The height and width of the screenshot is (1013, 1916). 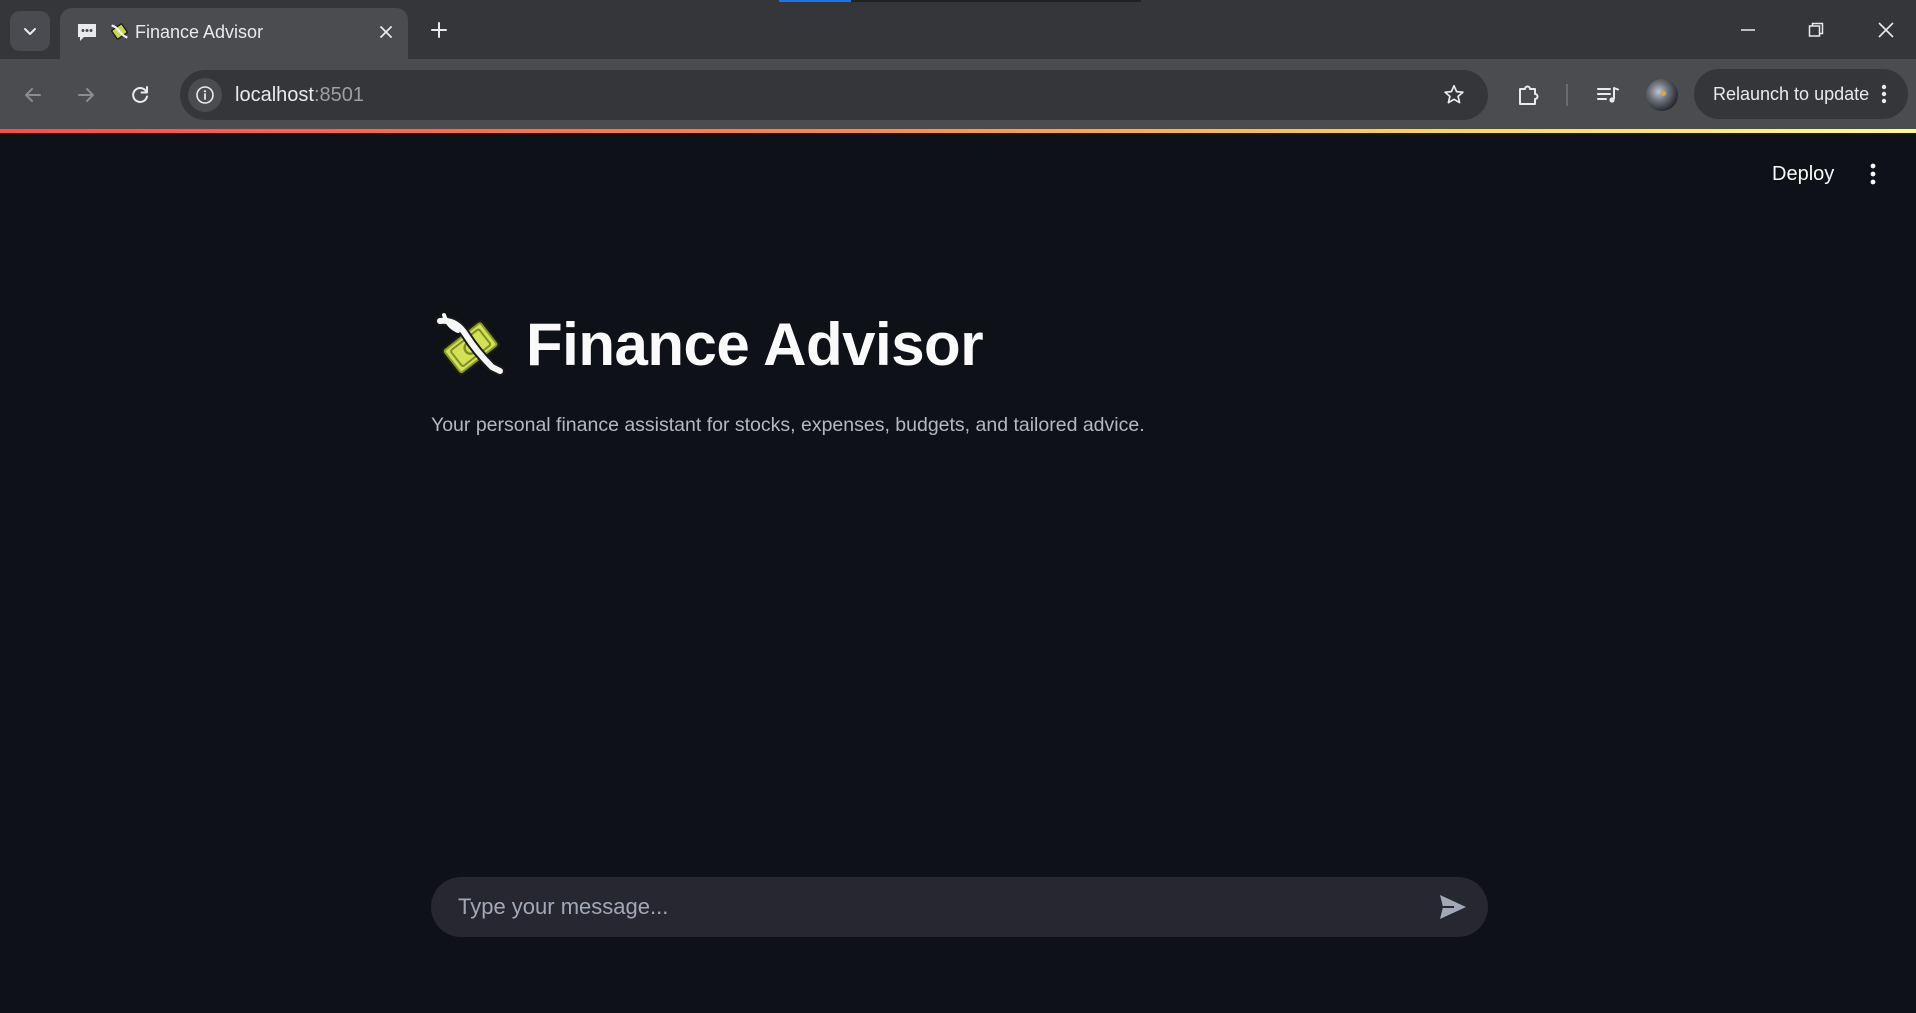 What do you see at coordinates (755, 344) in the screenshot?
I see `page-title: Finance Advisor` at bounding box center [755, 344].